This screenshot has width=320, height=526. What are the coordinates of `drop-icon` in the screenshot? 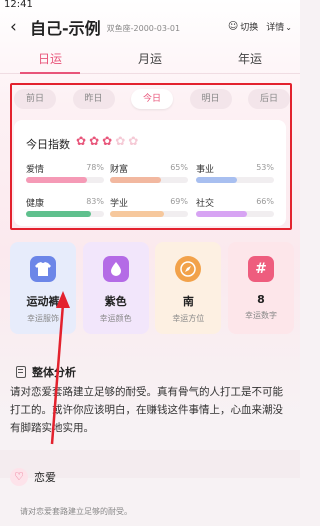 It's located at (115, 269).